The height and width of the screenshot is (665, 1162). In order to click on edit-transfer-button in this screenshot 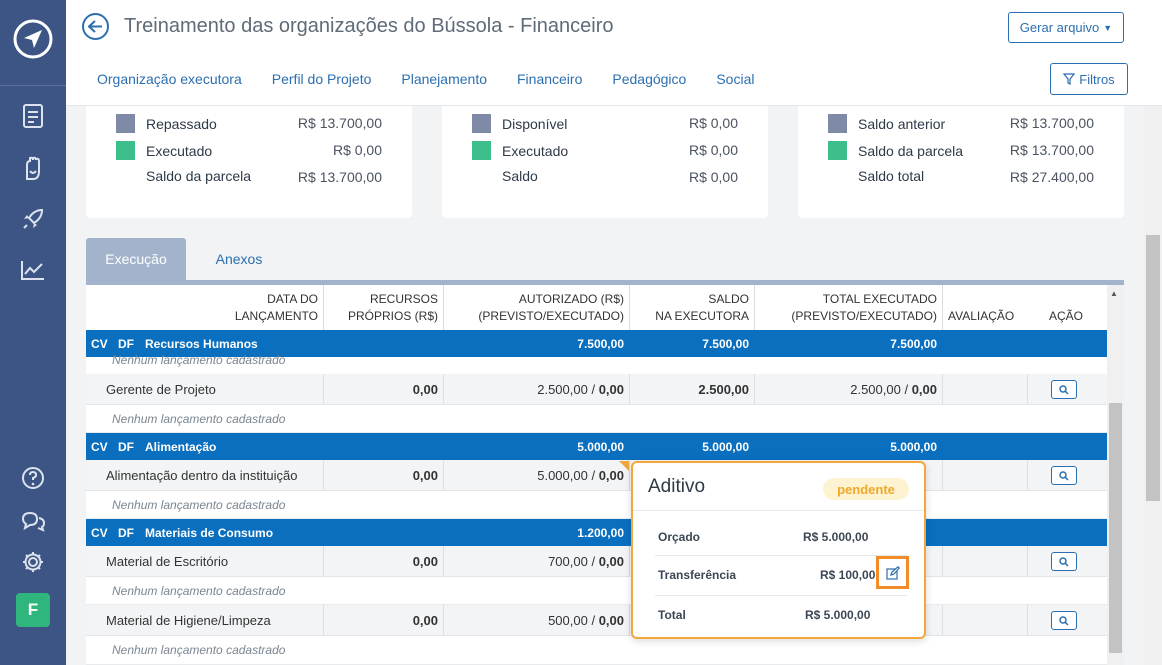, I will do `click(892, 572)`.